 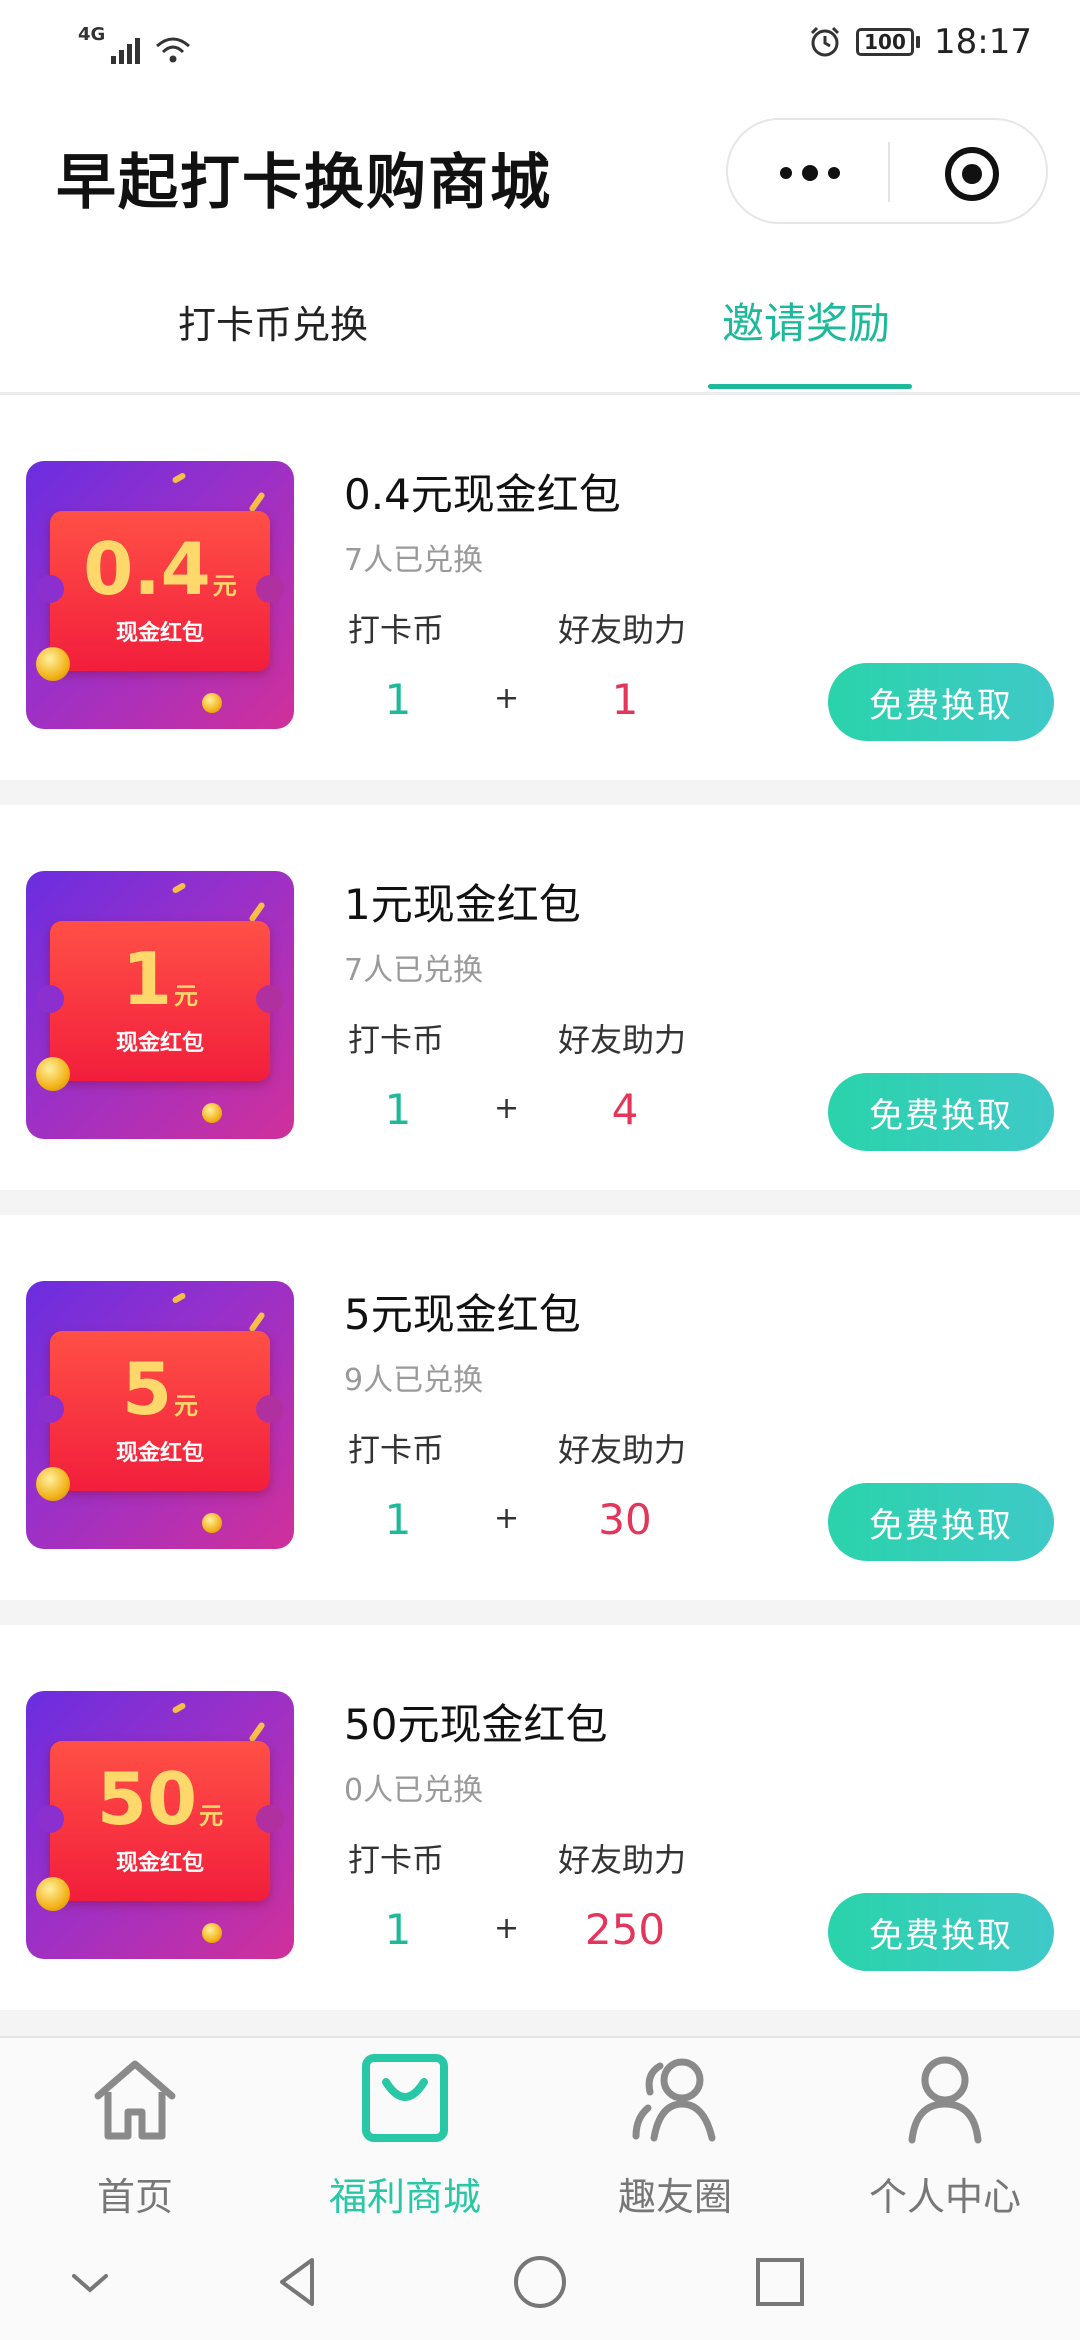 I want to click on miniprogram-capsule, so click(x=887, y=171).